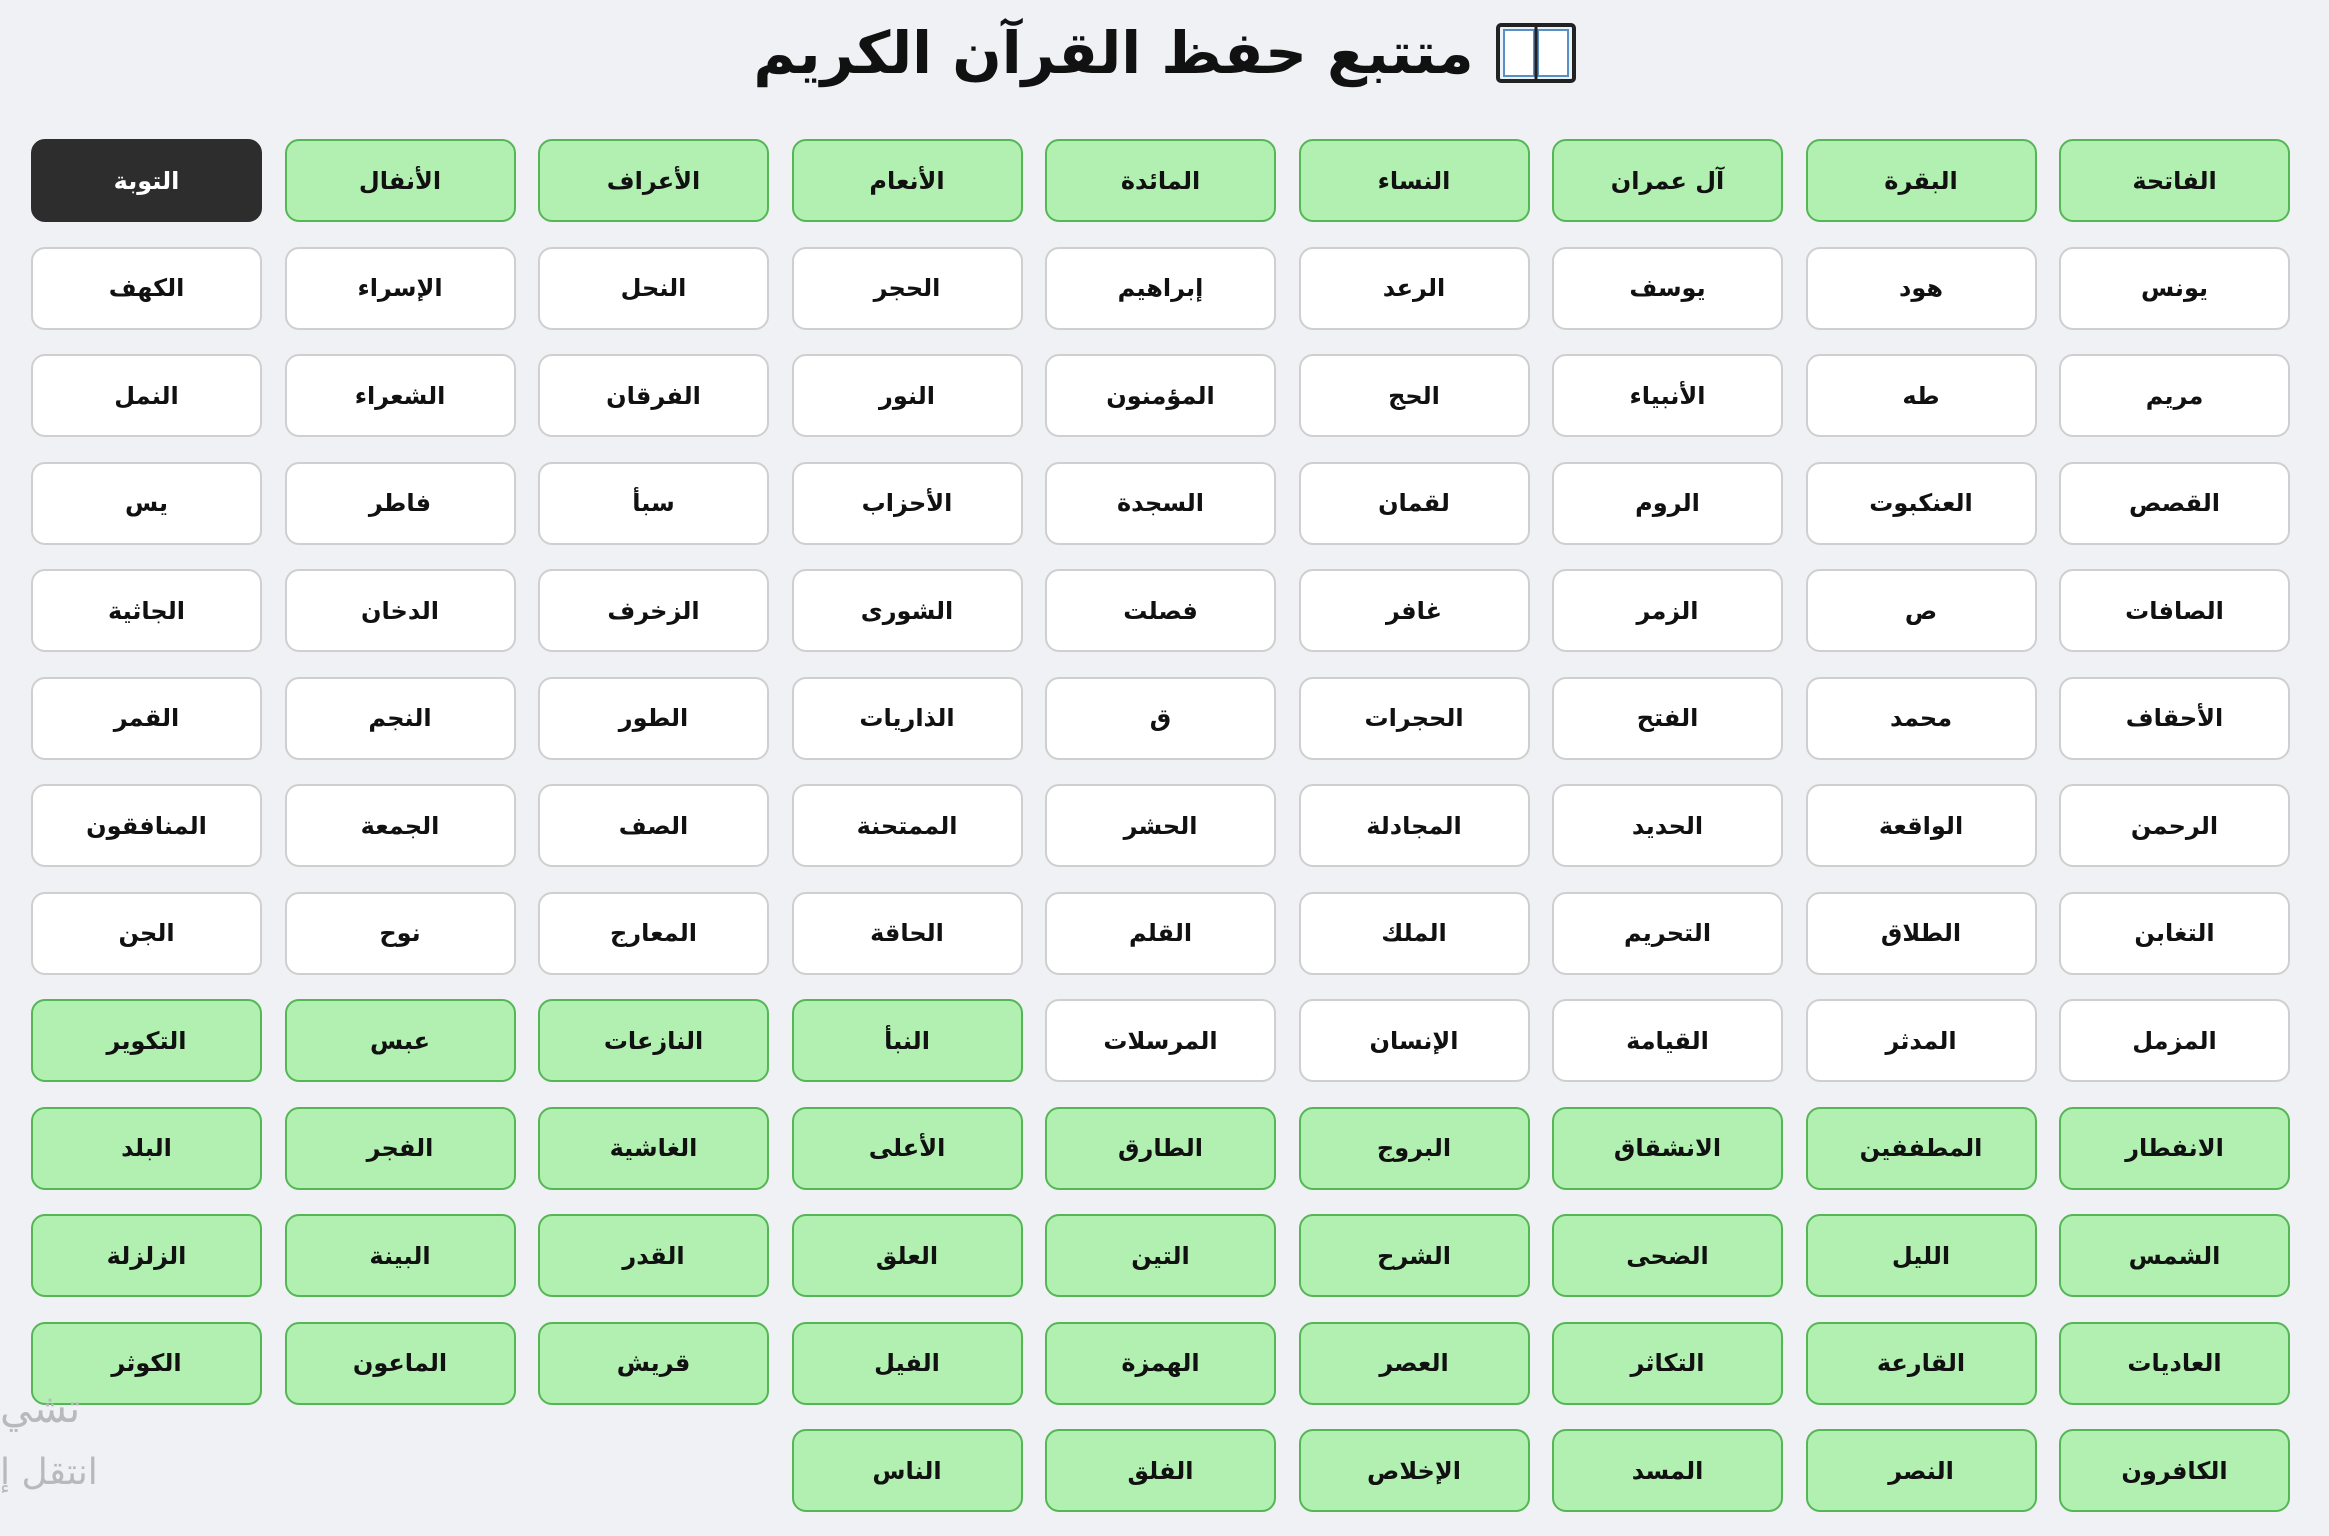 The height and width of the screenshot is (1536, 2329). I want to click on surah-button: النور, so click(907, 395).